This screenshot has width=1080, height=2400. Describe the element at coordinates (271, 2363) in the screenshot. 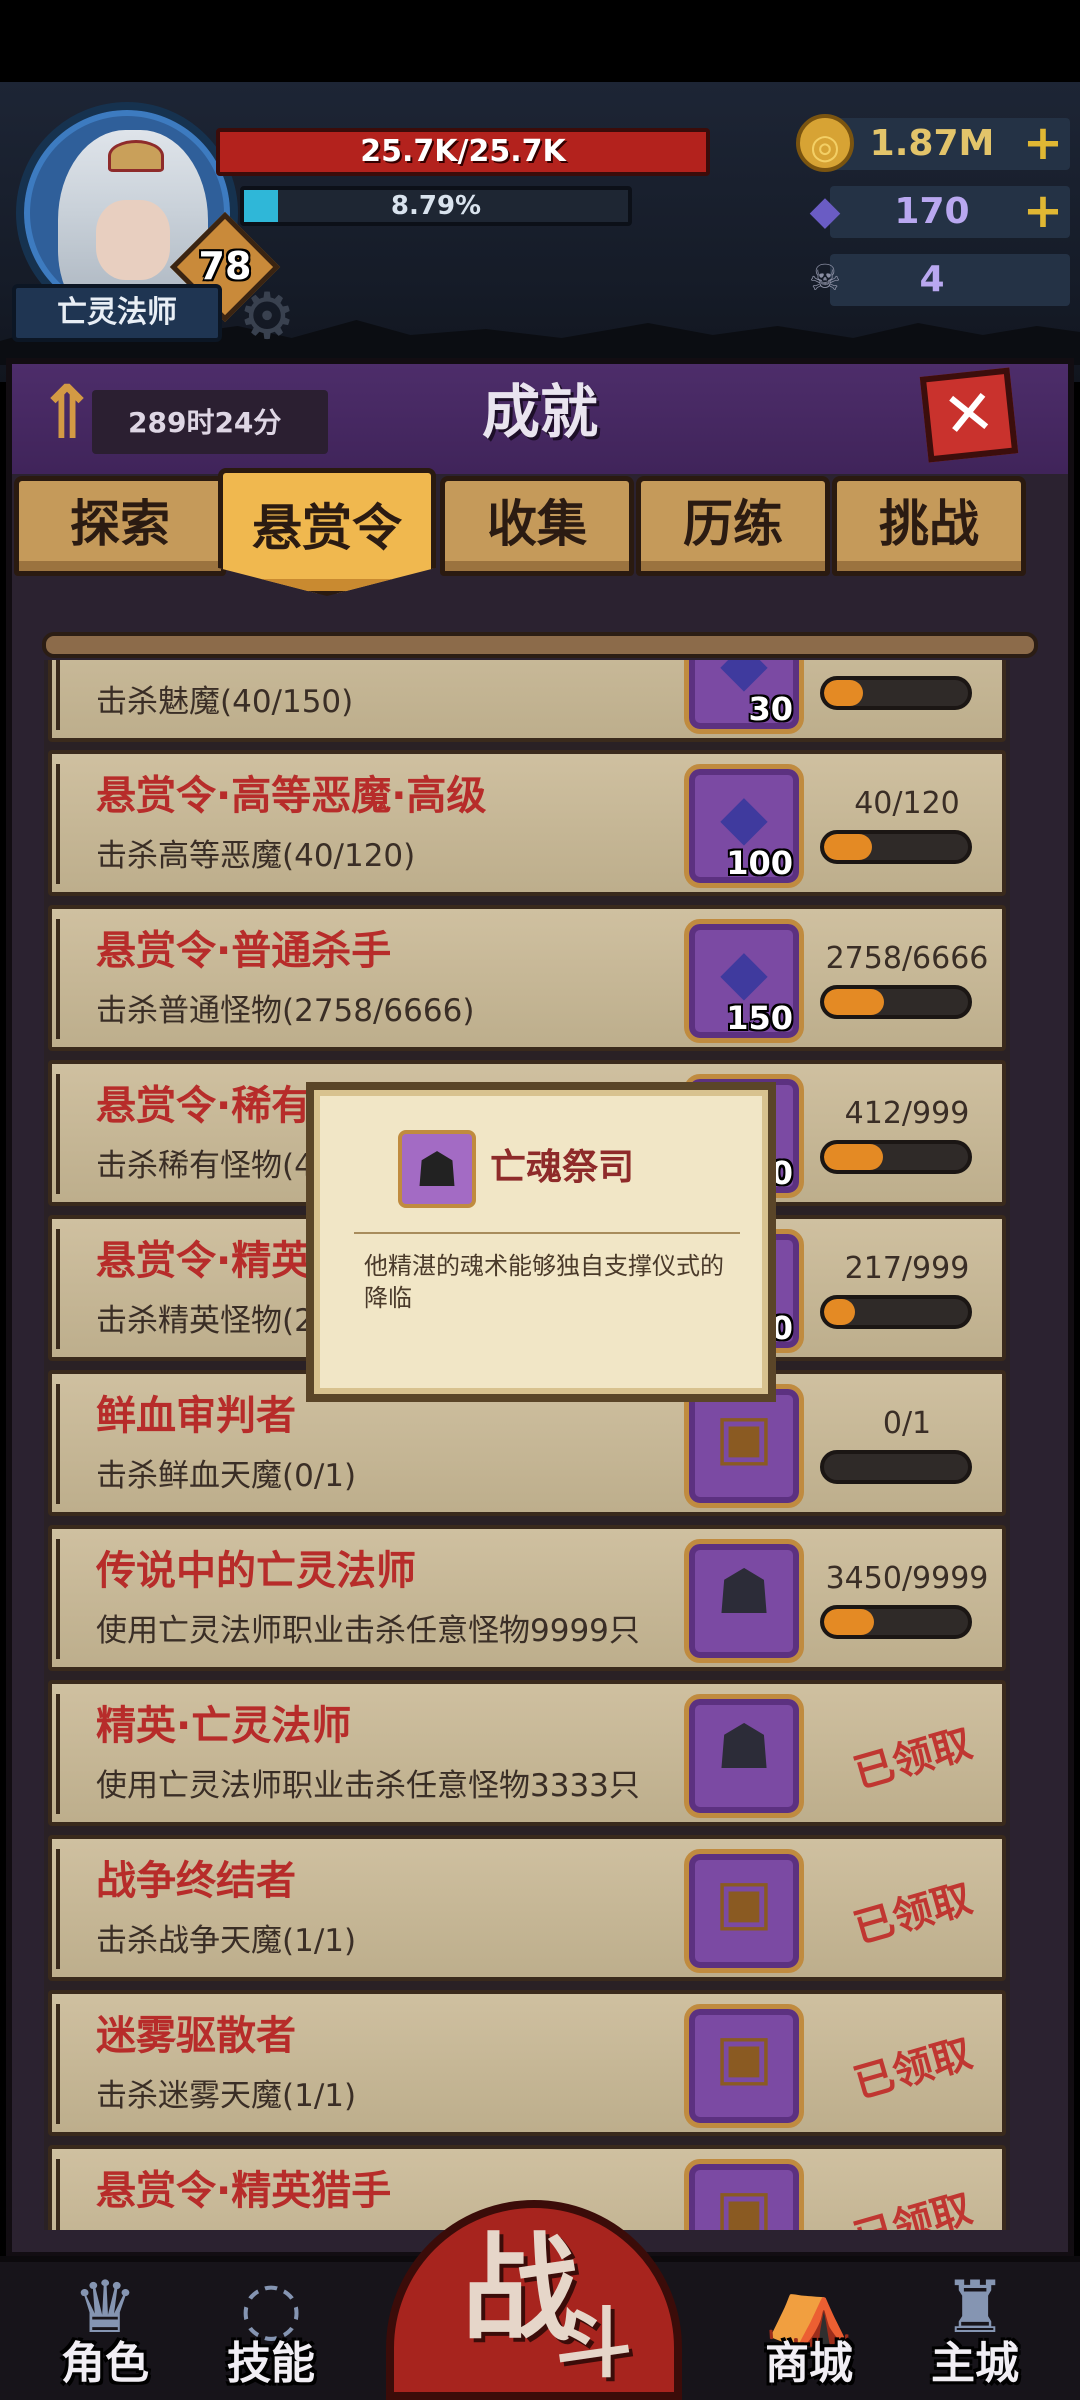

I see `nav-skills-label: 技能` at that location.